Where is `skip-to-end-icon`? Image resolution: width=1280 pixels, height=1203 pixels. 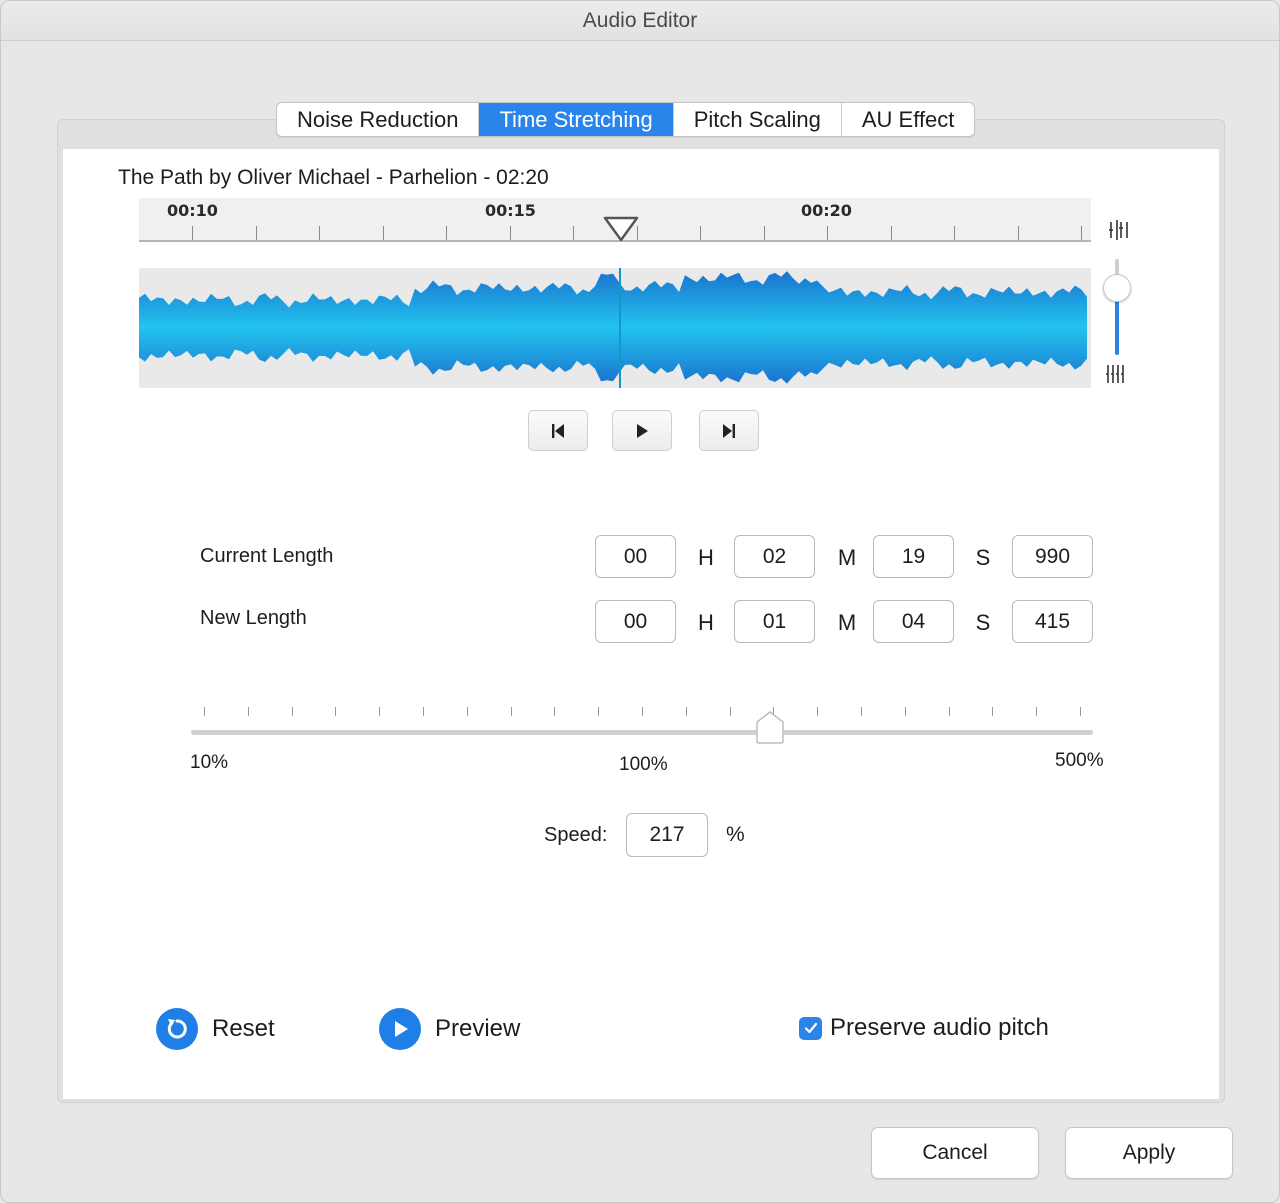
skip-to-end-icon is located at coordinates (729, 430).